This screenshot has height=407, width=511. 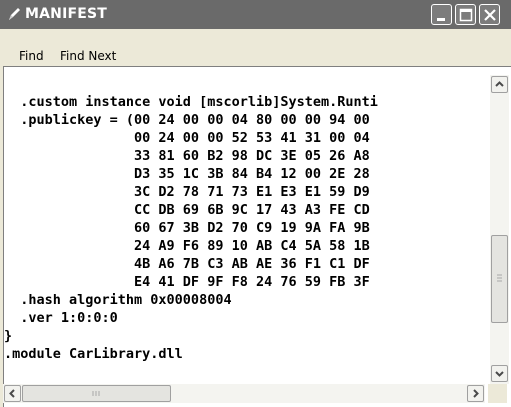 I want to click on scroll-down-button, so click(x=499, y=373).